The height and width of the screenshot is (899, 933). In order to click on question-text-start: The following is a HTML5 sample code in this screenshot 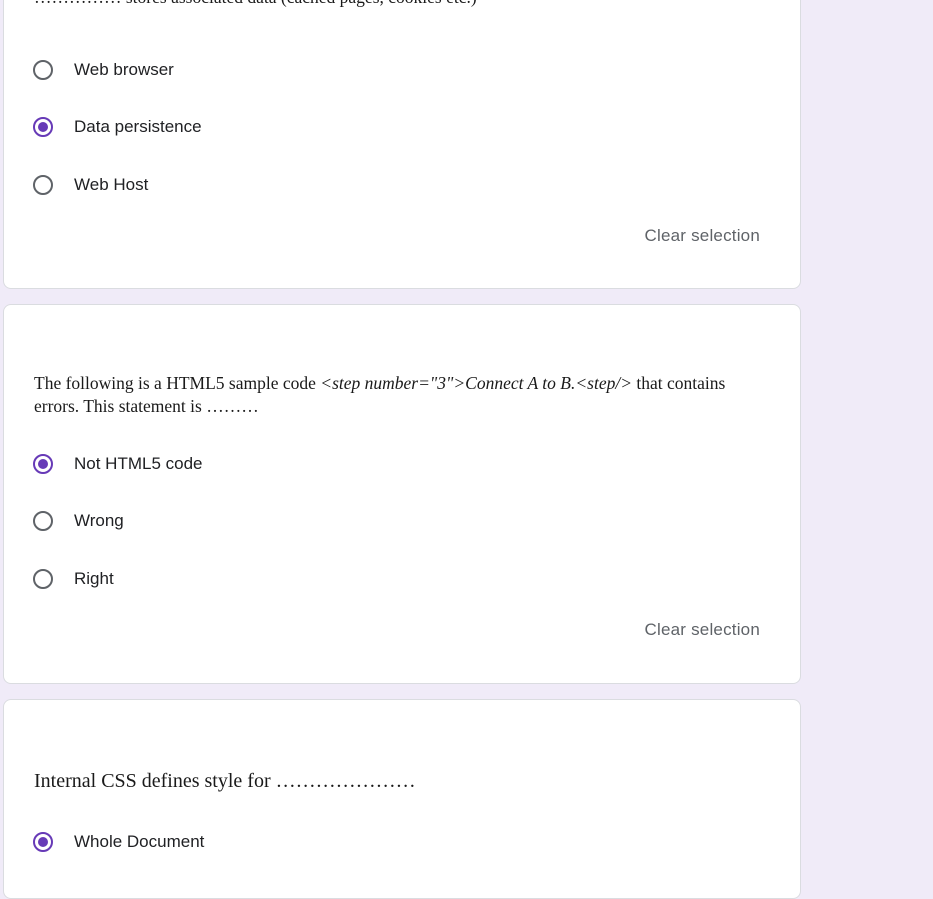, I will do `click(177, 383)`.